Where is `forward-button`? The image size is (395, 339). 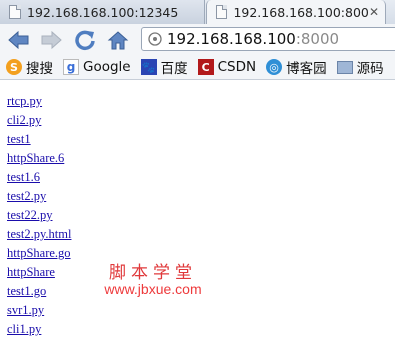 forward-button is located at coordinates (51, 40).